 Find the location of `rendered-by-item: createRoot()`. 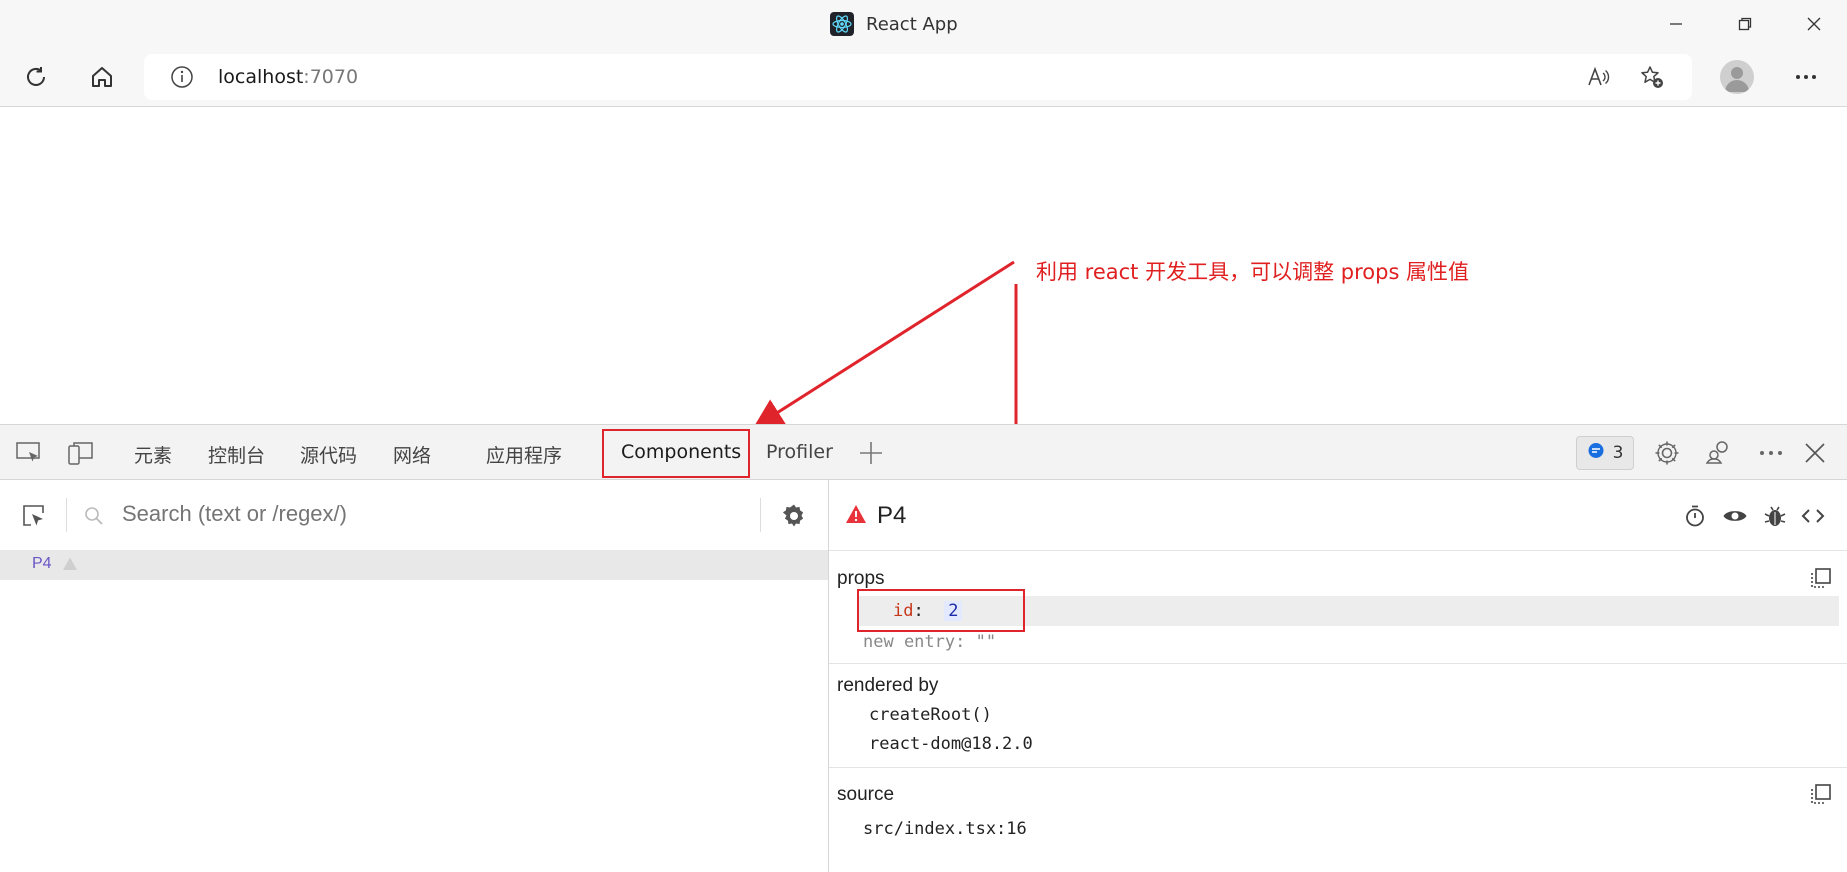

rendered-by-item: createRoot() is located at coordinates (930, 715).